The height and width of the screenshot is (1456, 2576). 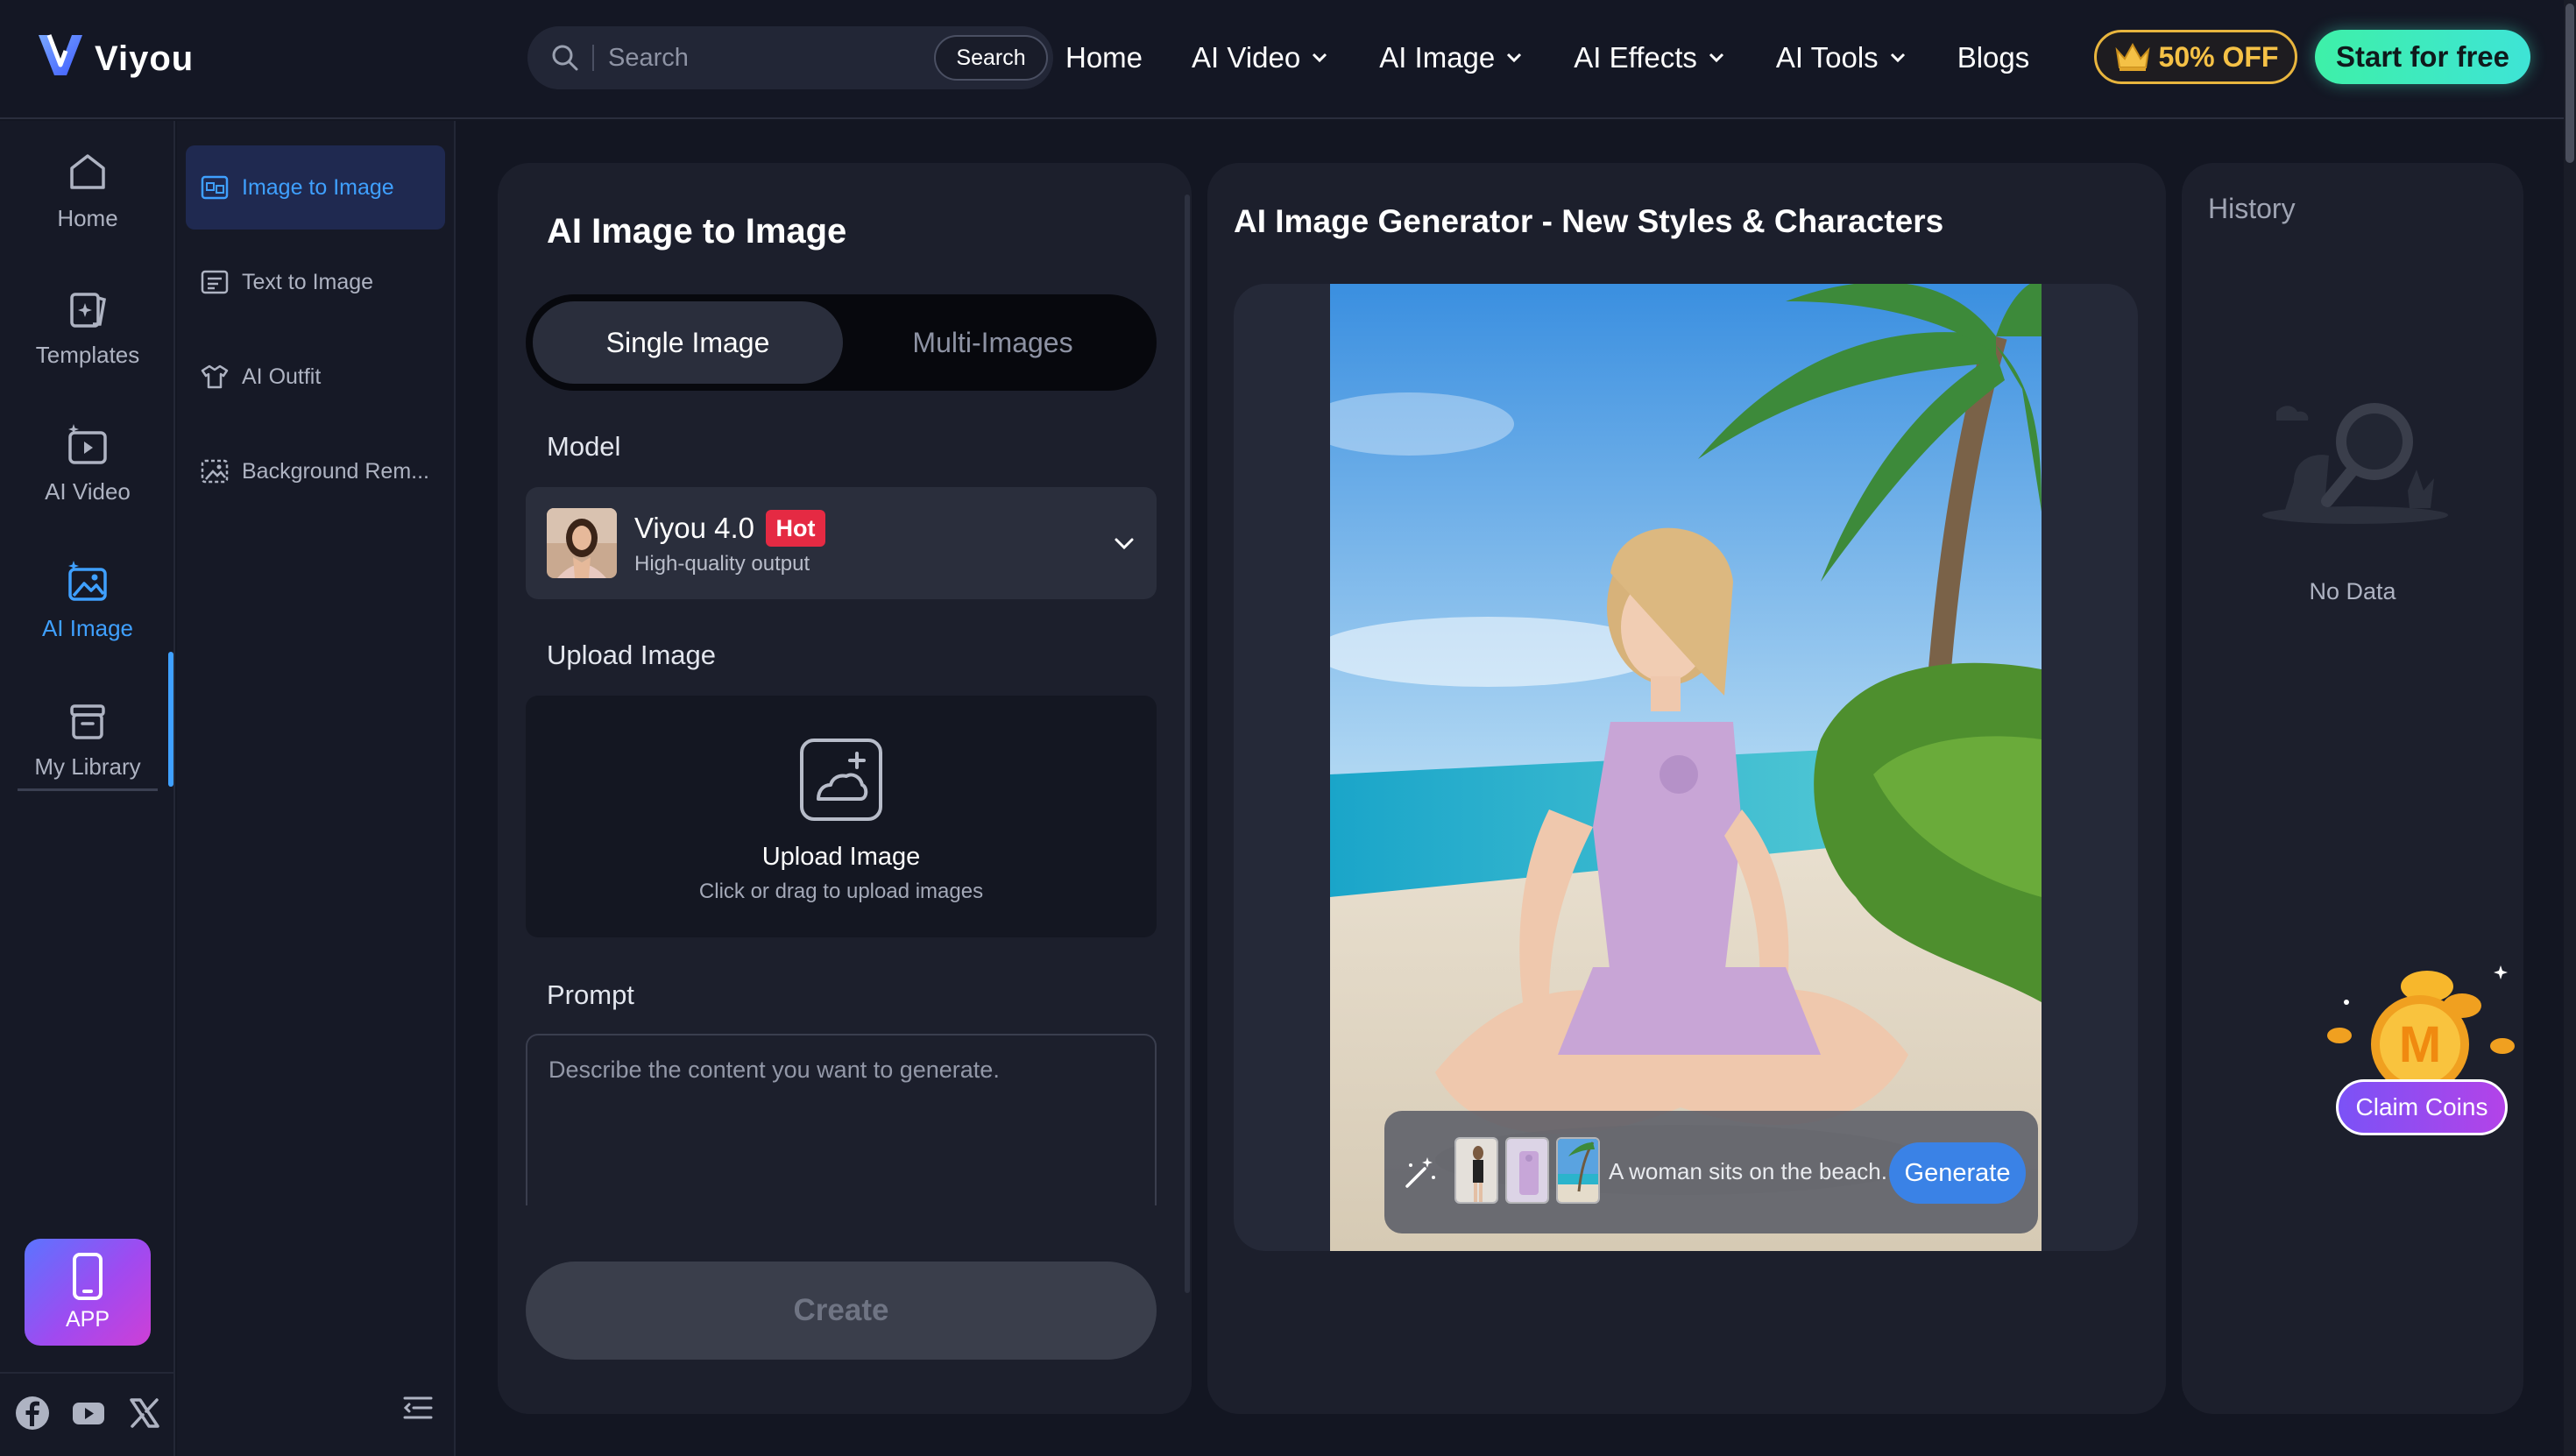 I want to click on promo-badge: 50% OFF, so click(x=2195, y=57).